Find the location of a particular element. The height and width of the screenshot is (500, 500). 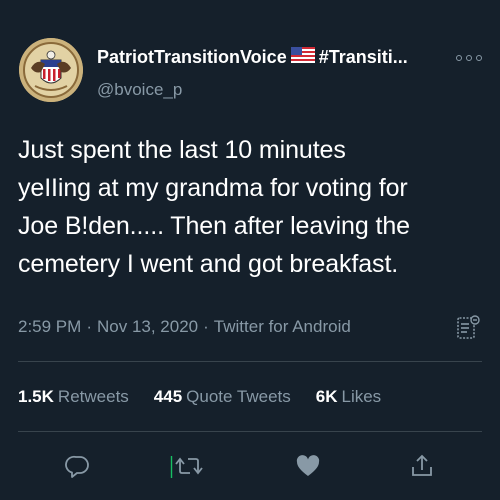

like-icon is located at coordinates (308, 466).